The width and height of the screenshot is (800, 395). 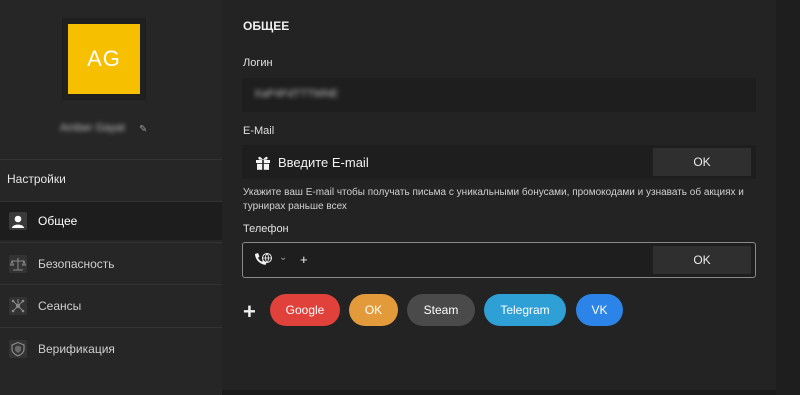 What do you see at coordinates (18, 306) in the screenshot?
I see `network-icon` at bounding box center [18, 306].